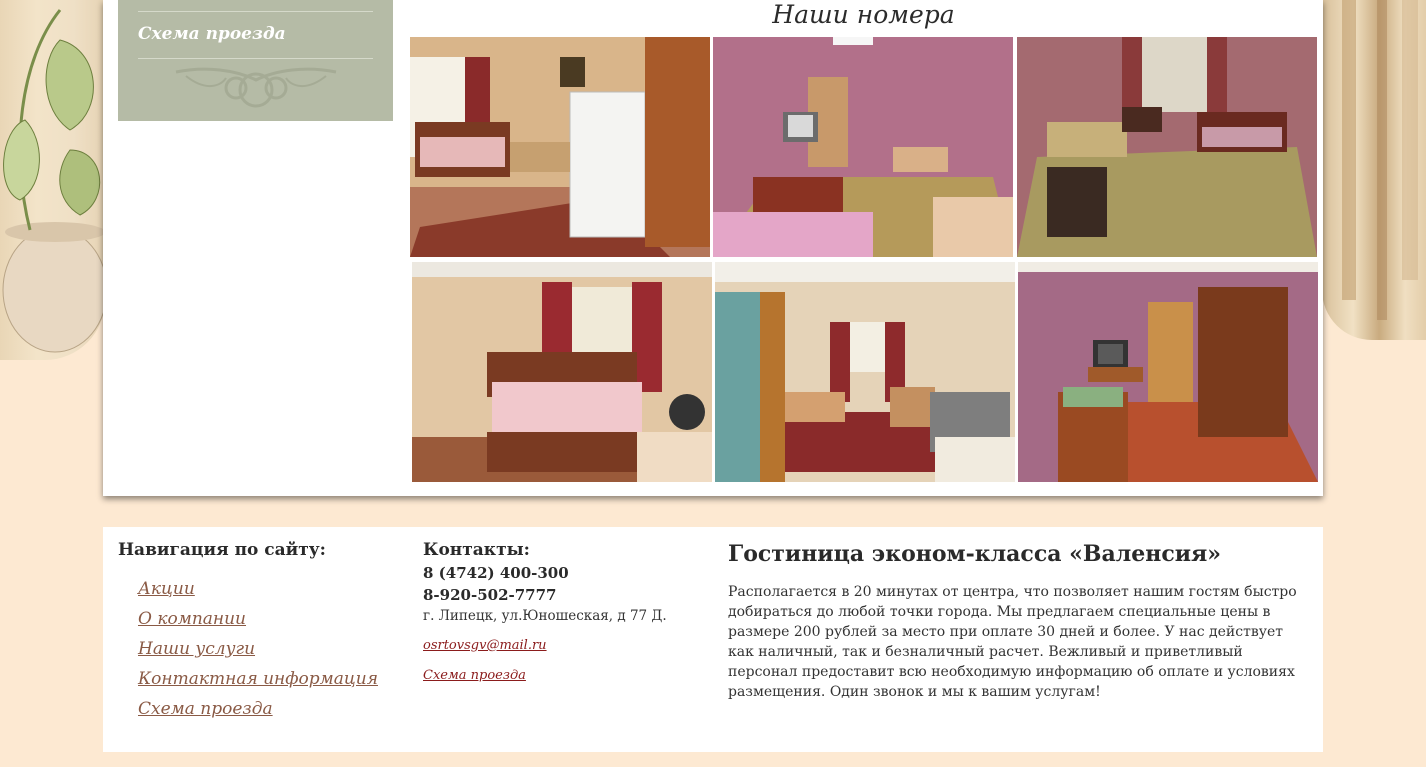 This screenshot has height=767, width=1426. What do you see at coordinates (975, 554) in the screenshot?
I see `about-title: Гостиница эконом-класса «Валенсия»` at bounding box center [975, 554].